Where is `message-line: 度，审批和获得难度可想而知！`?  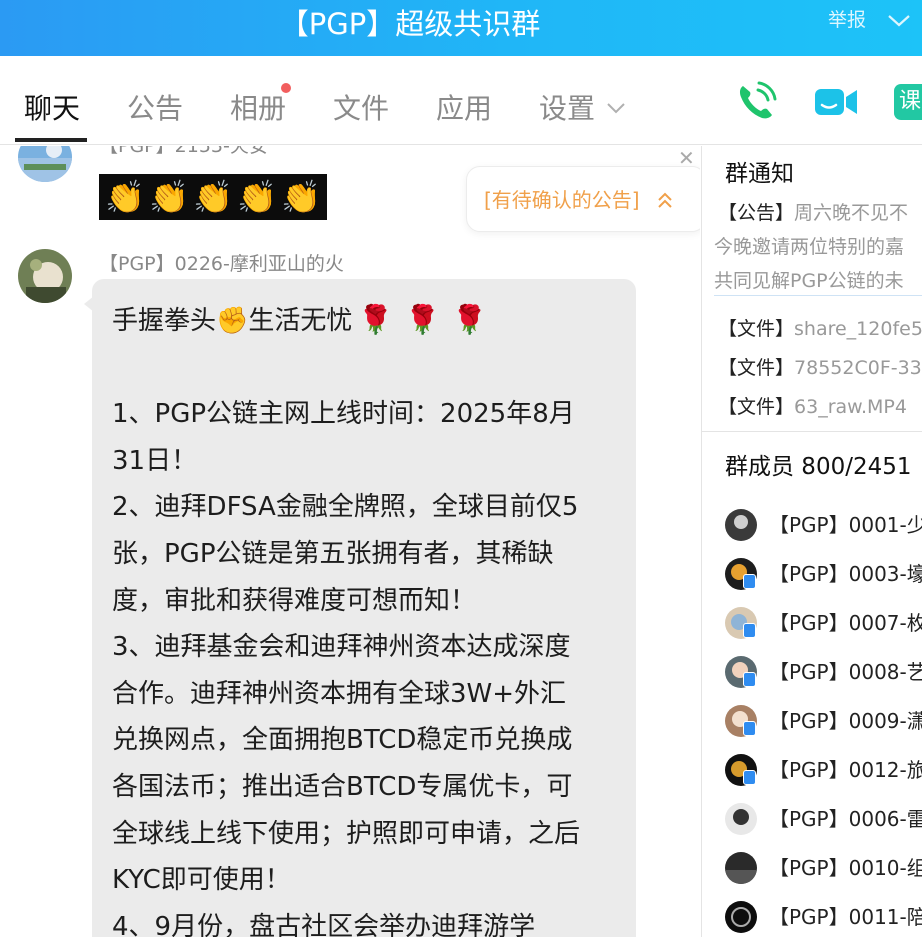
message-line: 度，审批和获得难度可想而知！ is located at coordinates (294, 600).